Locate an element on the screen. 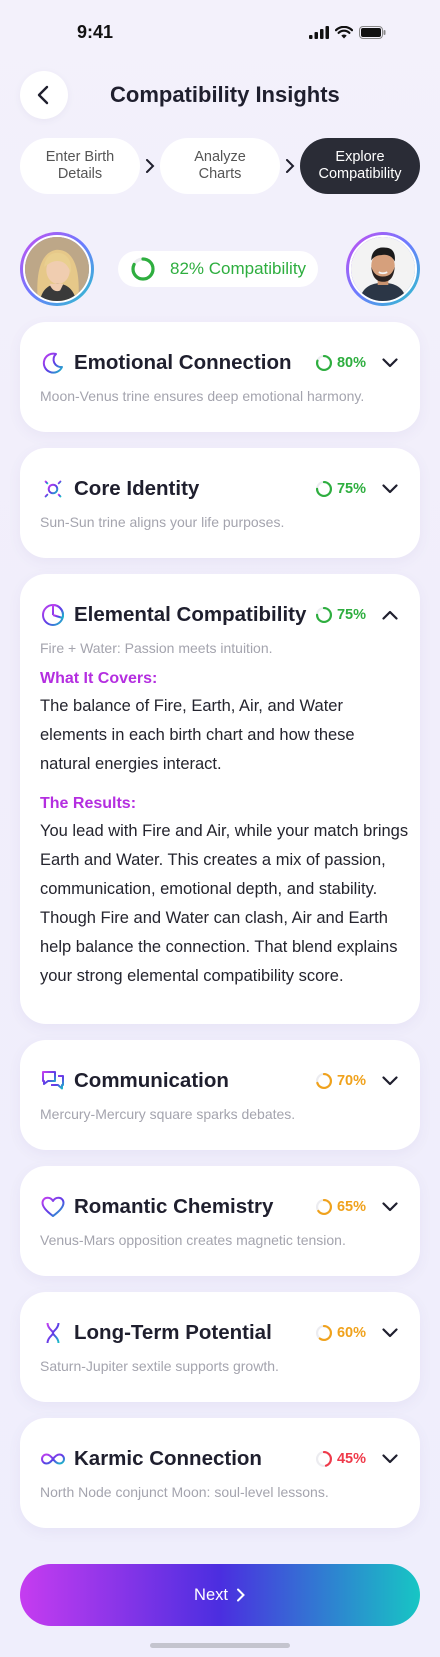 The image size is (440, 1657). score-label: 45% is located at coordinates (351, 1459).